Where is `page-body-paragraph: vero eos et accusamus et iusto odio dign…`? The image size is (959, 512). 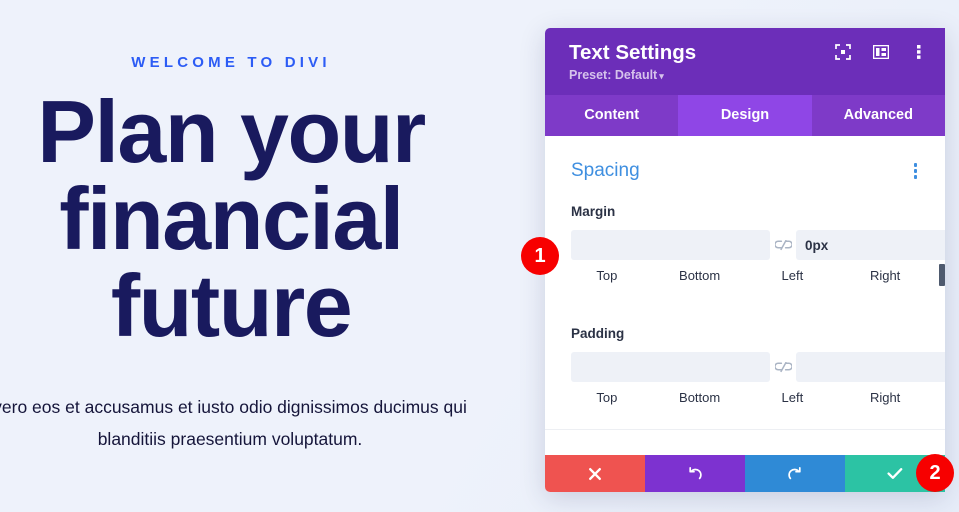 page-body-paragraph: vero eos et accusamus et iusto odio dign… is located at coordinates (233, 423).